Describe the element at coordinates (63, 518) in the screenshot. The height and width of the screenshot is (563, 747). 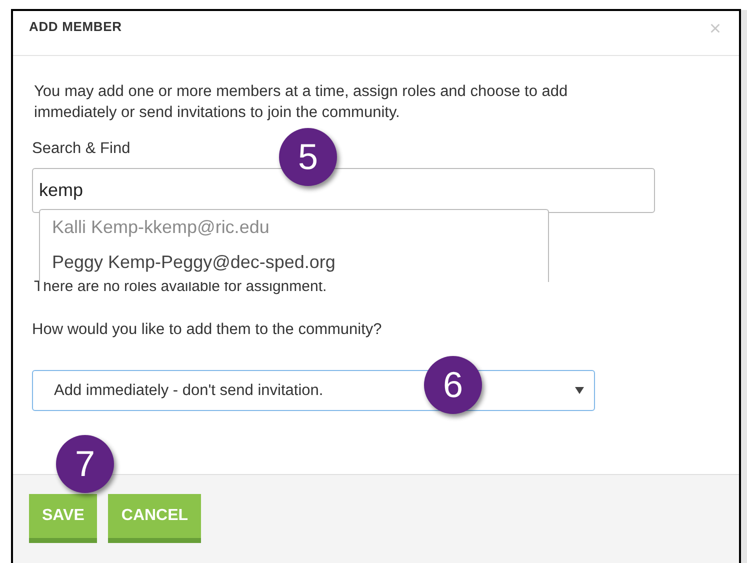
I see `save-button: SAVE` at that location.